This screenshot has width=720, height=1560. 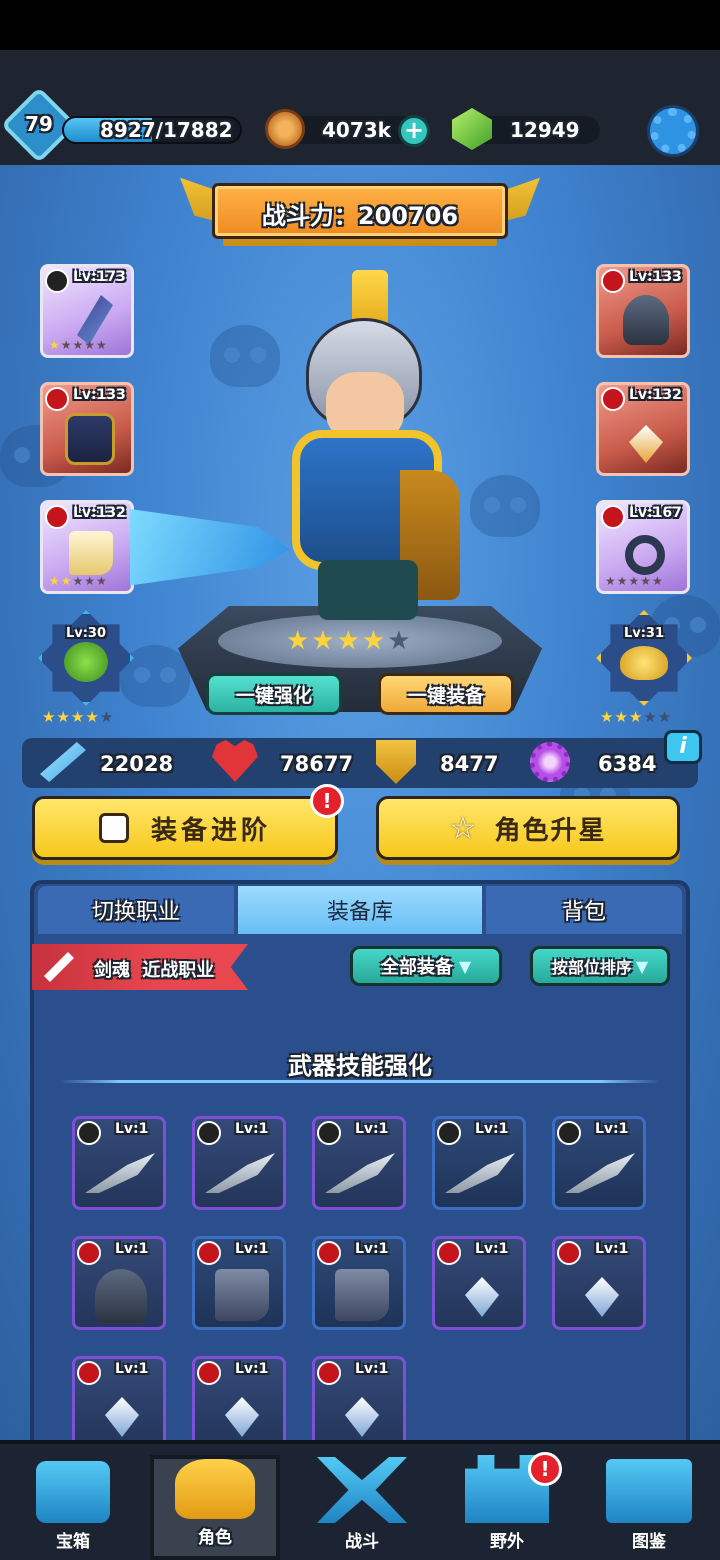 What do you see at coordinates (137, 764) in the screenshot?
I see `attack-value: 22028` at bounding box center [137, 764].